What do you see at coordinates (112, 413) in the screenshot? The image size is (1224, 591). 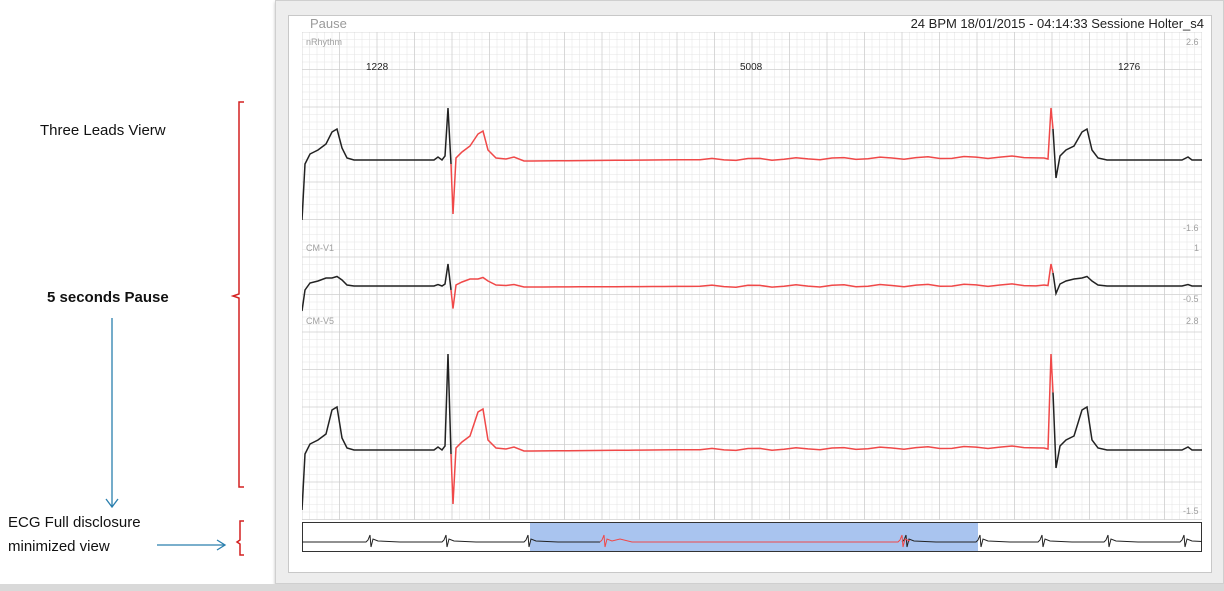 I see `arrow-down-icon` at bounding box center [112, 413].